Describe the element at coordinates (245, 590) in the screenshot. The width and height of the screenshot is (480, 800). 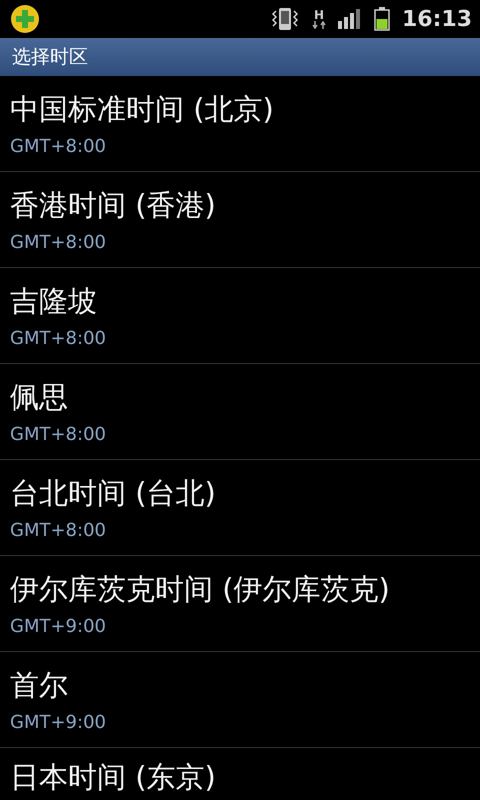
I see `timezone-name: 伊尔库茨克时间 (伊尔库茨克)` at that location.